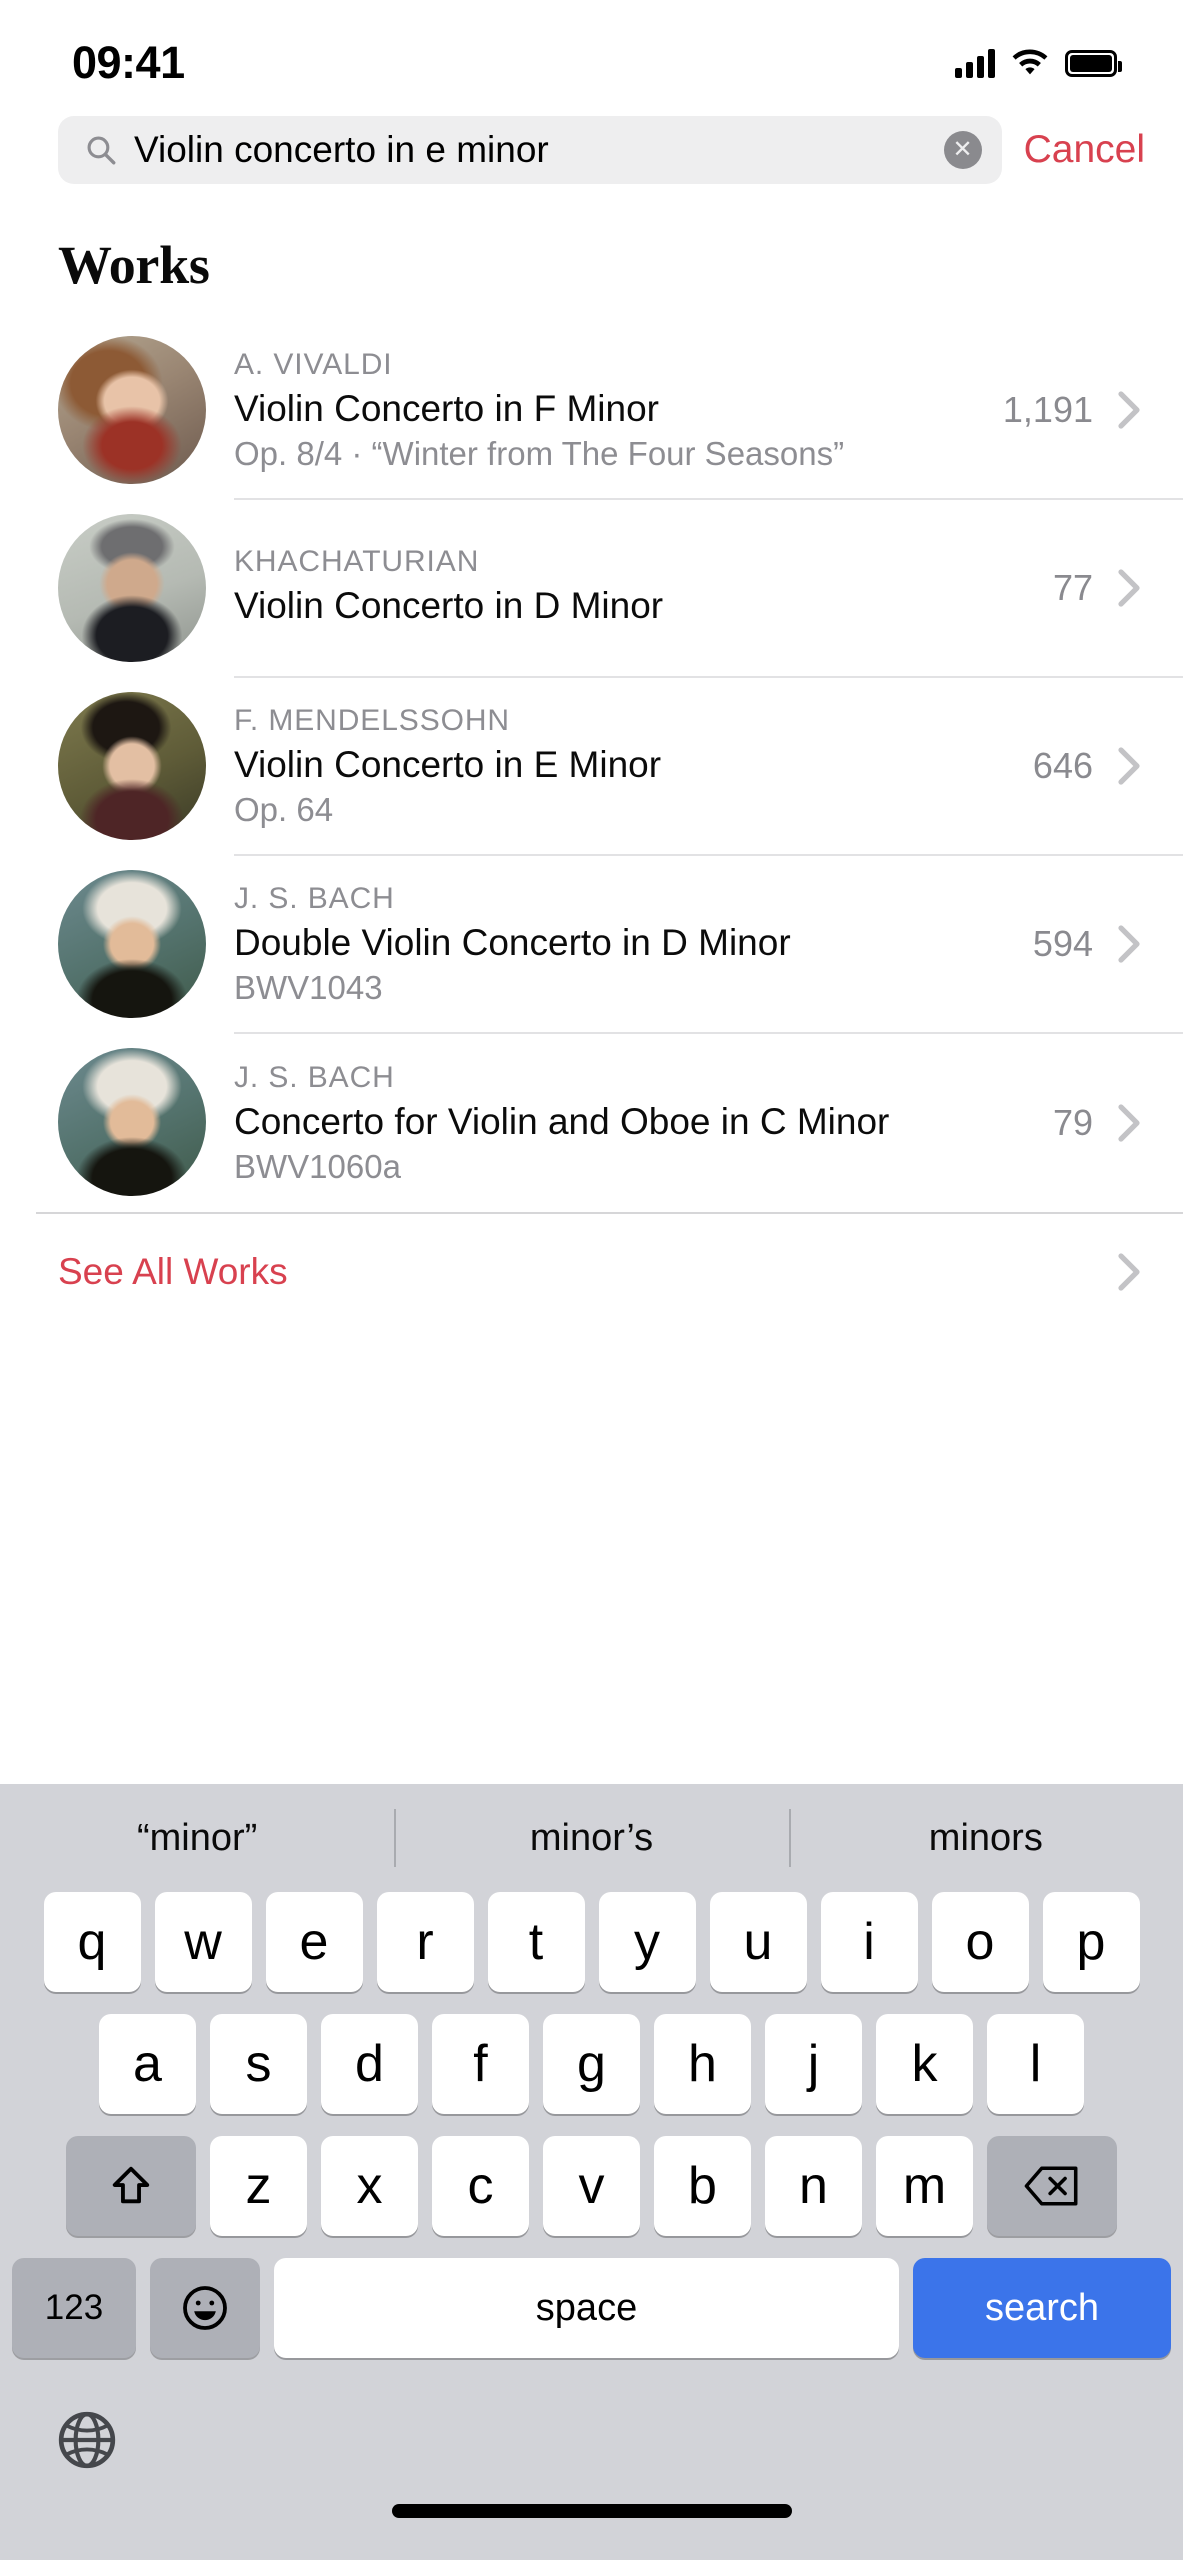  I want to click on suggestion-chip: “minor”, so click(197, 1838).